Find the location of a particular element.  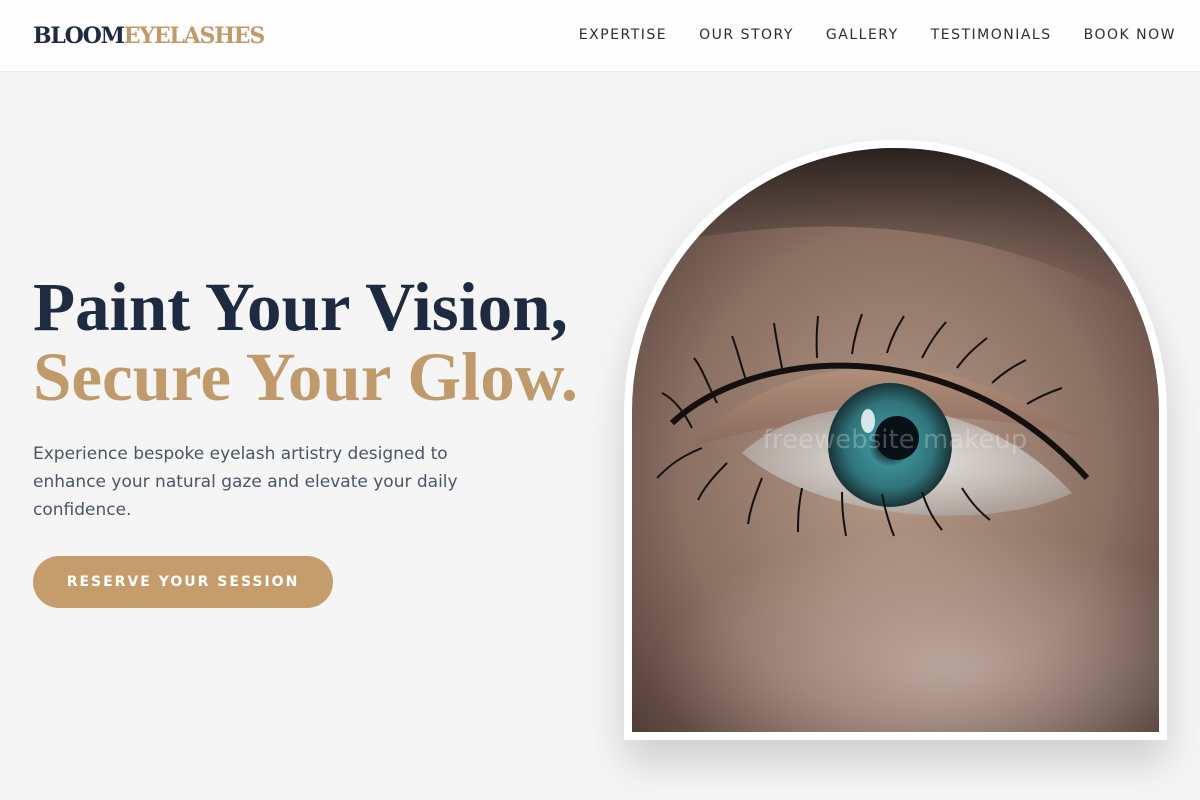

hero-title-line2: Secure Your Glow. is located at coordinates (305, 377).